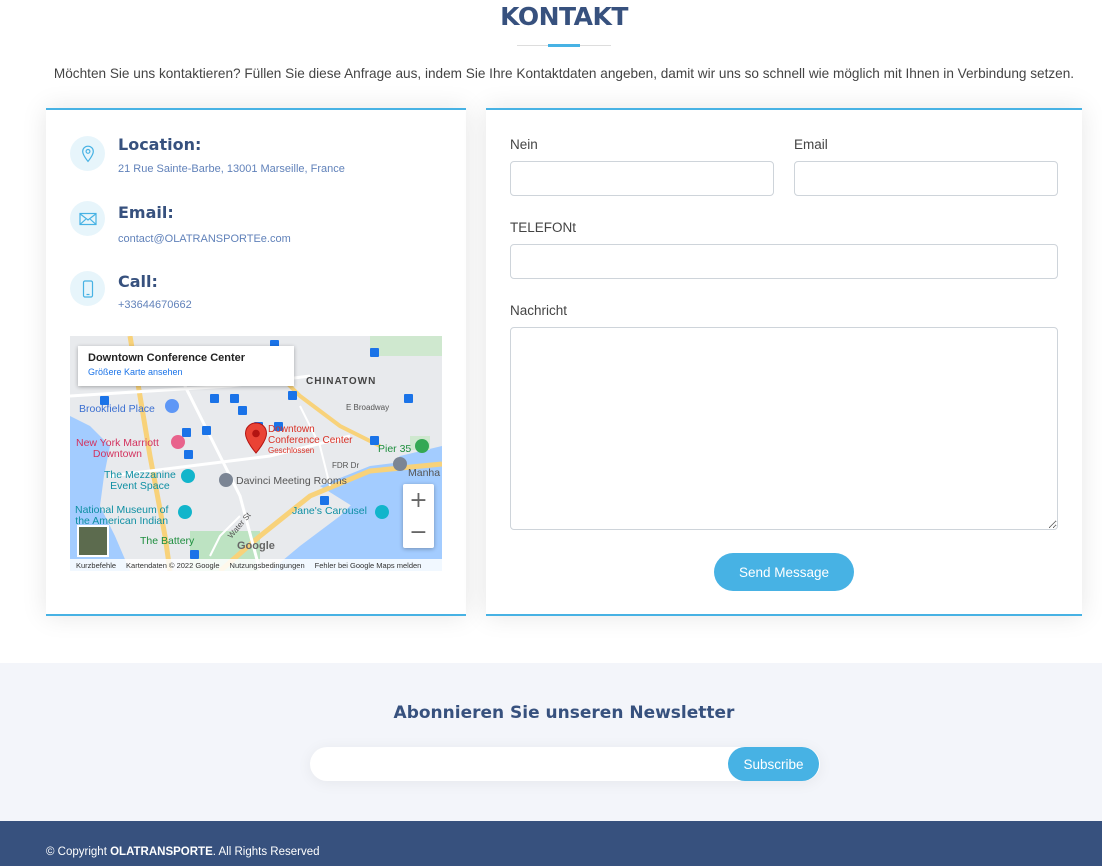 The height and width of the screenshot is (866, 1102). I want to click on copyright-suffix: . All Rights Reserved, so click(266, 852).